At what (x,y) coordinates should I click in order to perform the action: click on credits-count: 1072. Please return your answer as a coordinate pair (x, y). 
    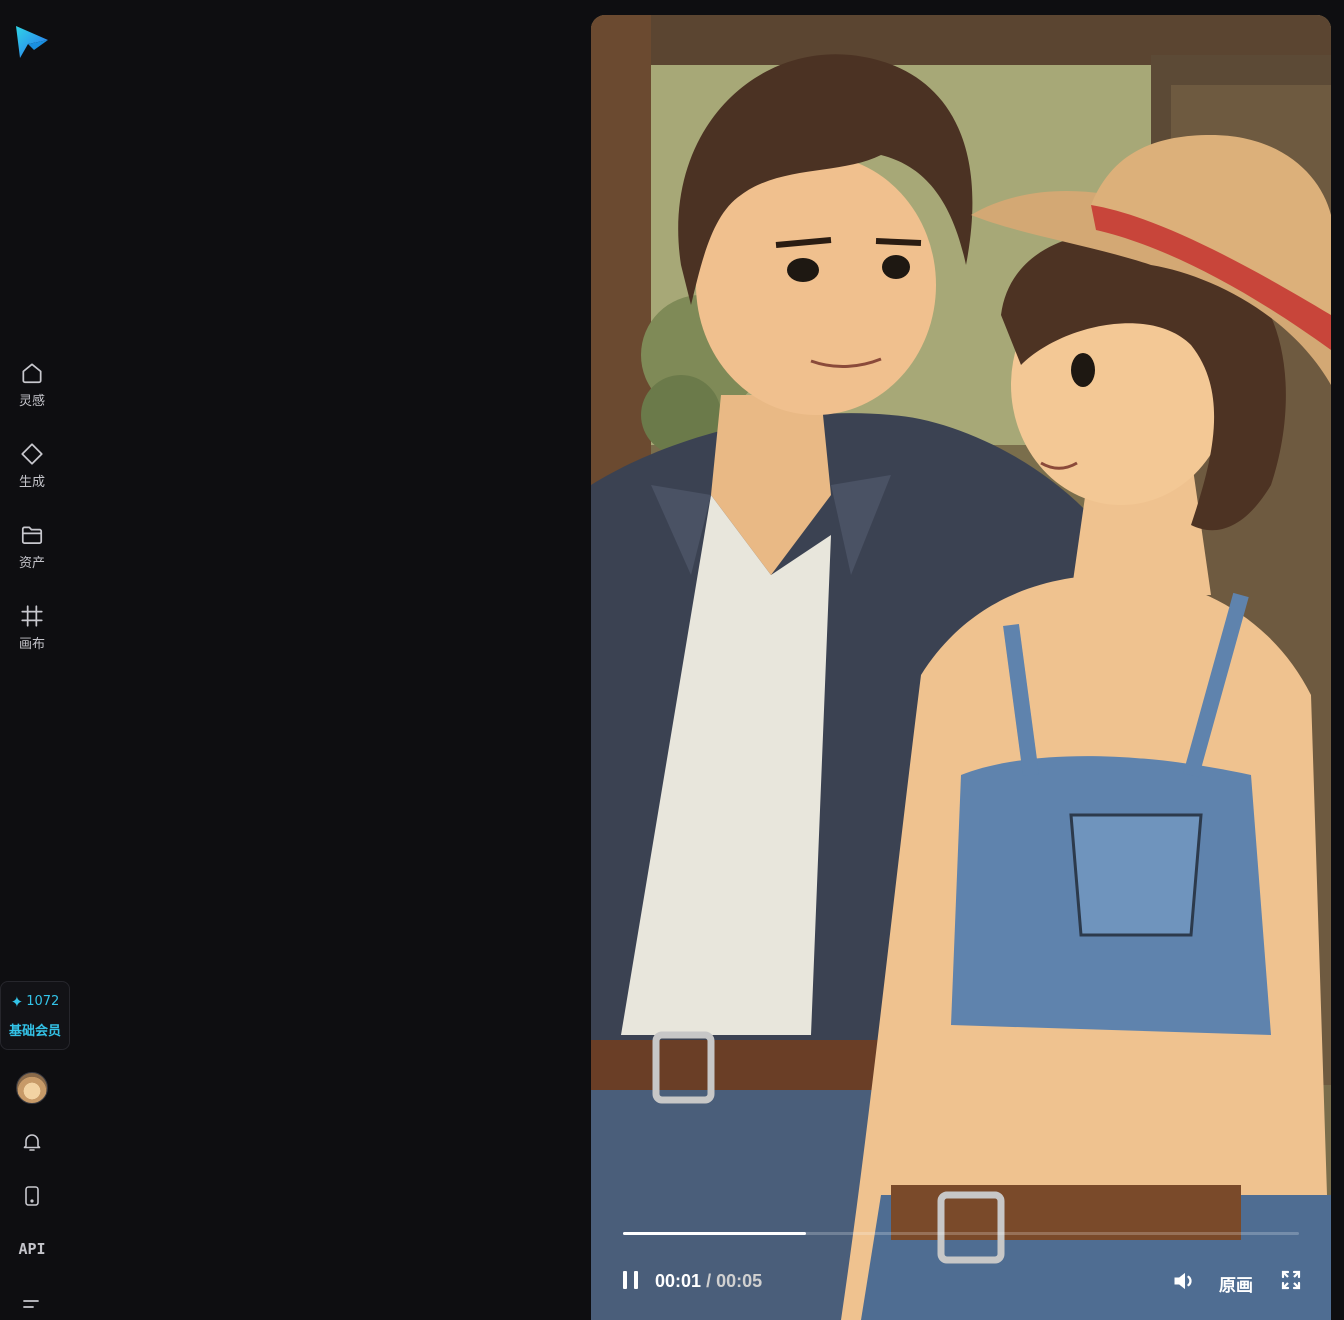
    Looking at the image, I should click on (43, 1001).